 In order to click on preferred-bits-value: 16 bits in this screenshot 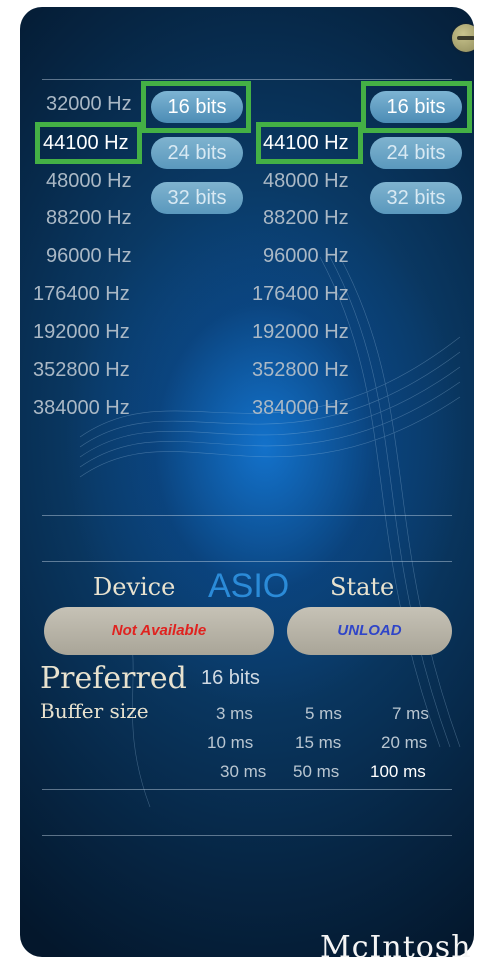, I will do `click(230, 678)`.